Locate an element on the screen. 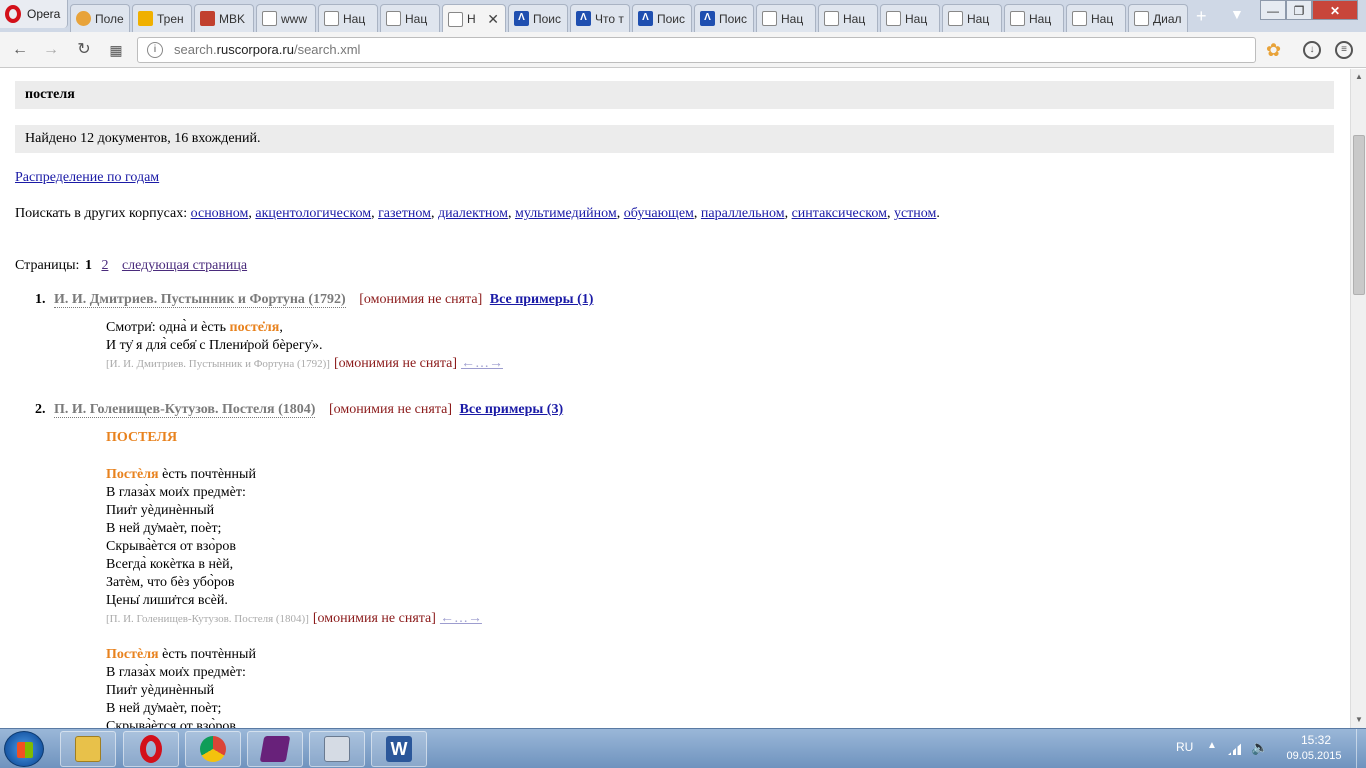  tray-language: RU is located at coordinates (1184, 747).